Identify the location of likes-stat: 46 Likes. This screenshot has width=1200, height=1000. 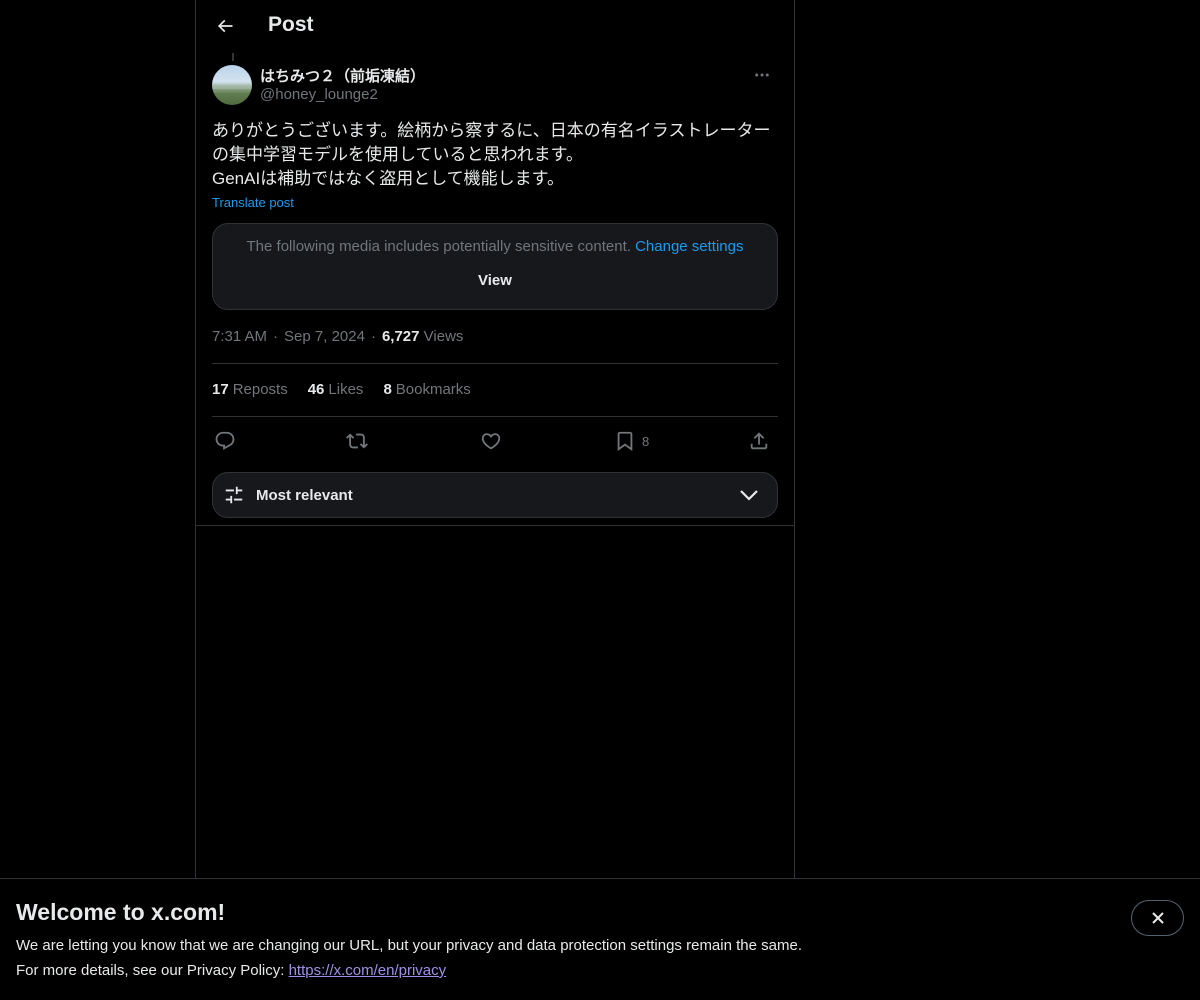
(336, 389).